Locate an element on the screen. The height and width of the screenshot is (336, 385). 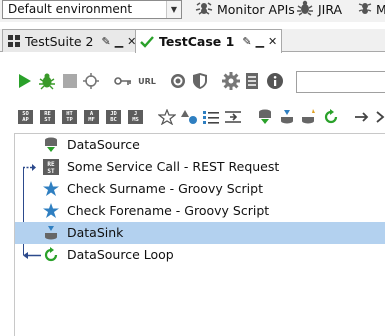
list-item: DataSink is located at coordinates (200, 233).